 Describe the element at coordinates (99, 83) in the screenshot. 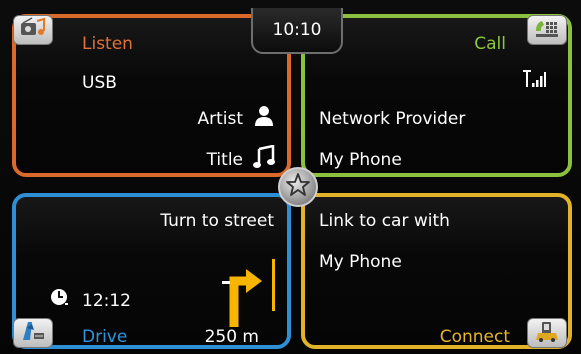

I see `listen-source: USB` at that location.